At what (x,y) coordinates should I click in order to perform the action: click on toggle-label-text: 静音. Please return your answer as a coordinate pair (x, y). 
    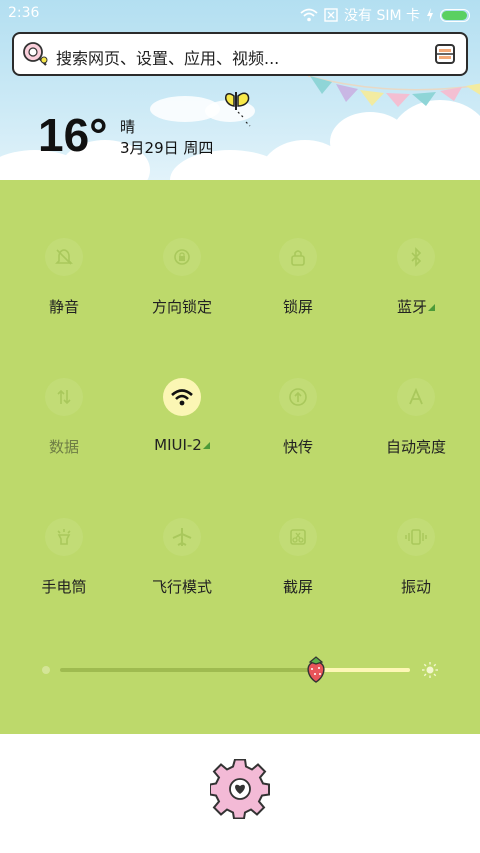
    Looking at the image, I should click on (63, 307).